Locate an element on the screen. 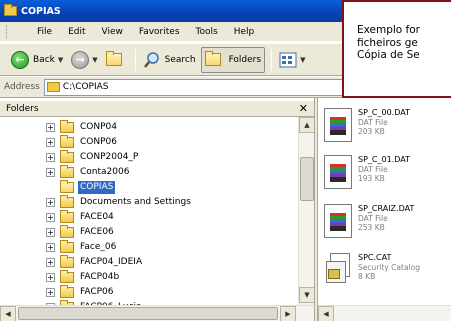  menu-file: File is located at coordinates (44, 32).